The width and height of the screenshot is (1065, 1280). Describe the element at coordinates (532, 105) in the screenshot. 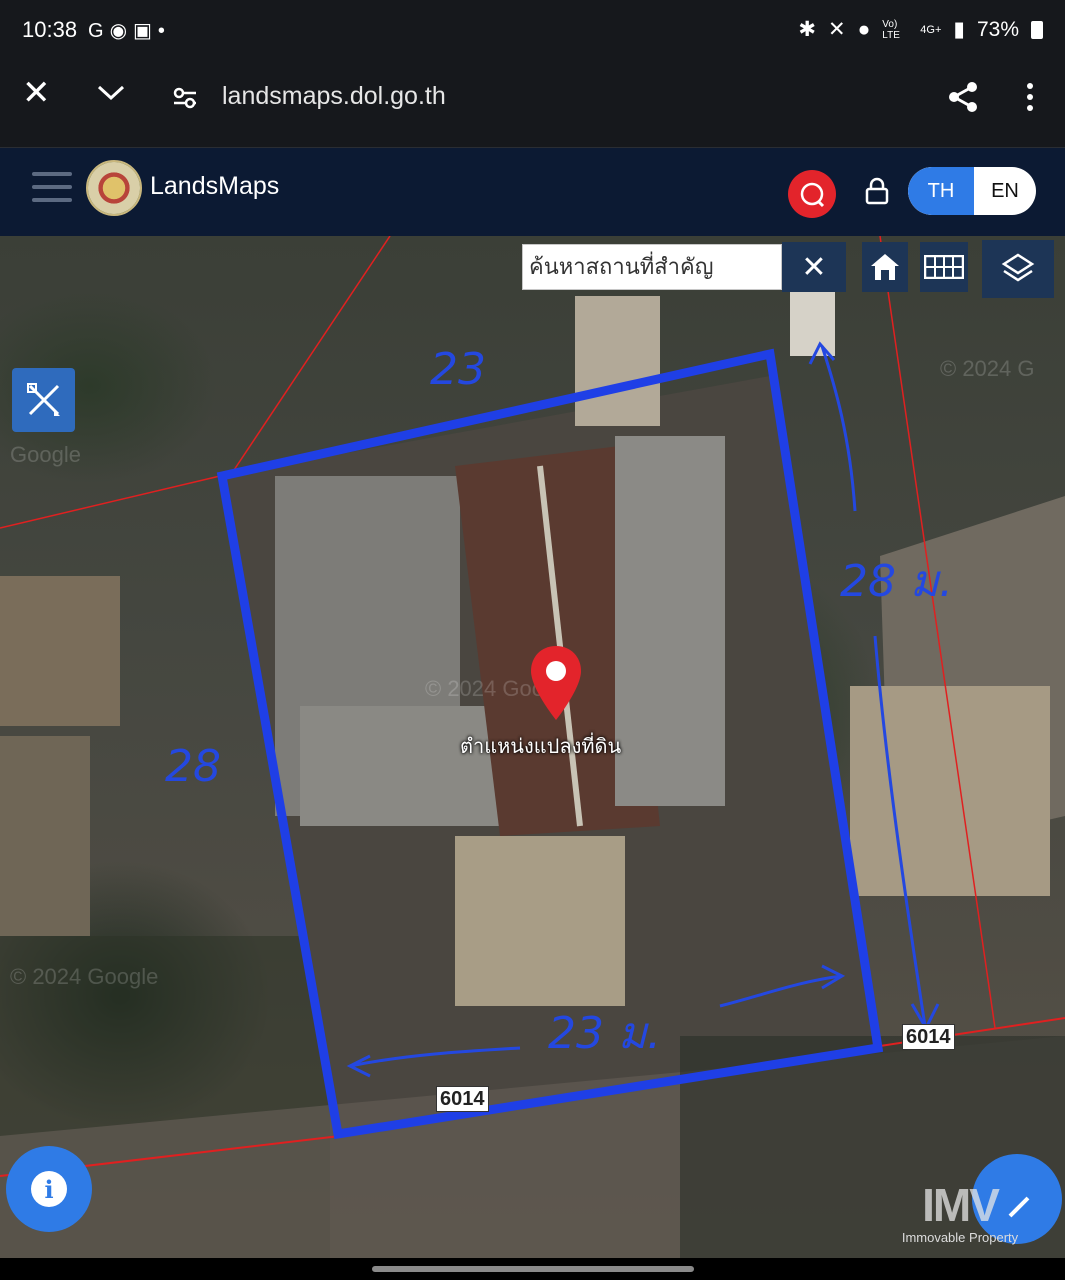

I see `browser-bar: ✕ landsmaps.dol.go.th` at that location.